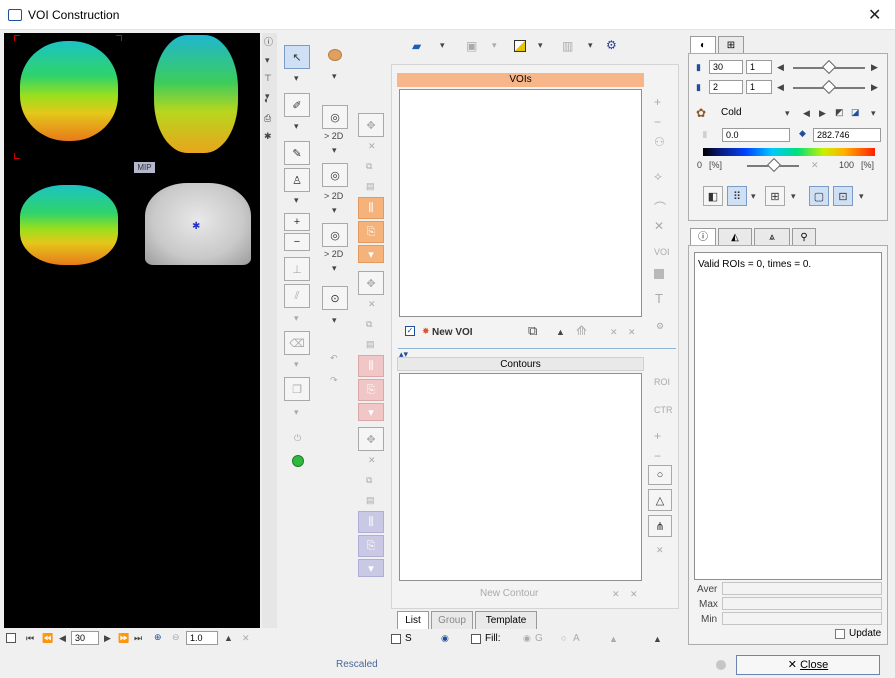 This screenshot has width=895, height=678. Describe the element at coordinates (476, 639) in the screenshot. I see `fill-checkbox` at that location.